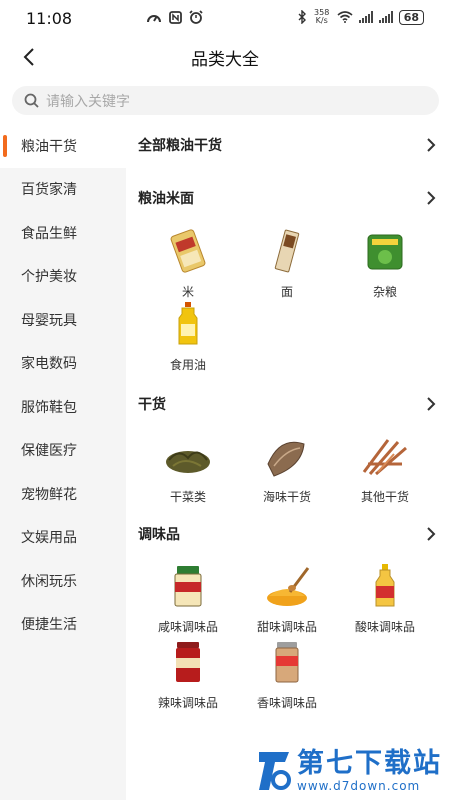  What do you see at coordinates (286, 292) in the screenshot?
I see `category-item-label: 面` at bounding box center [286, 292].